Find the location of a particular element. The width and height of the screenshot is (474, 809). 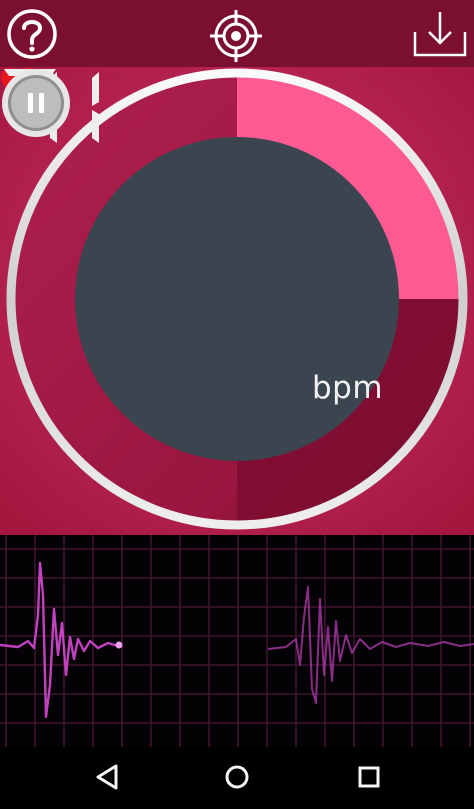

home-circle-icon is located at coordinates (237, 777).